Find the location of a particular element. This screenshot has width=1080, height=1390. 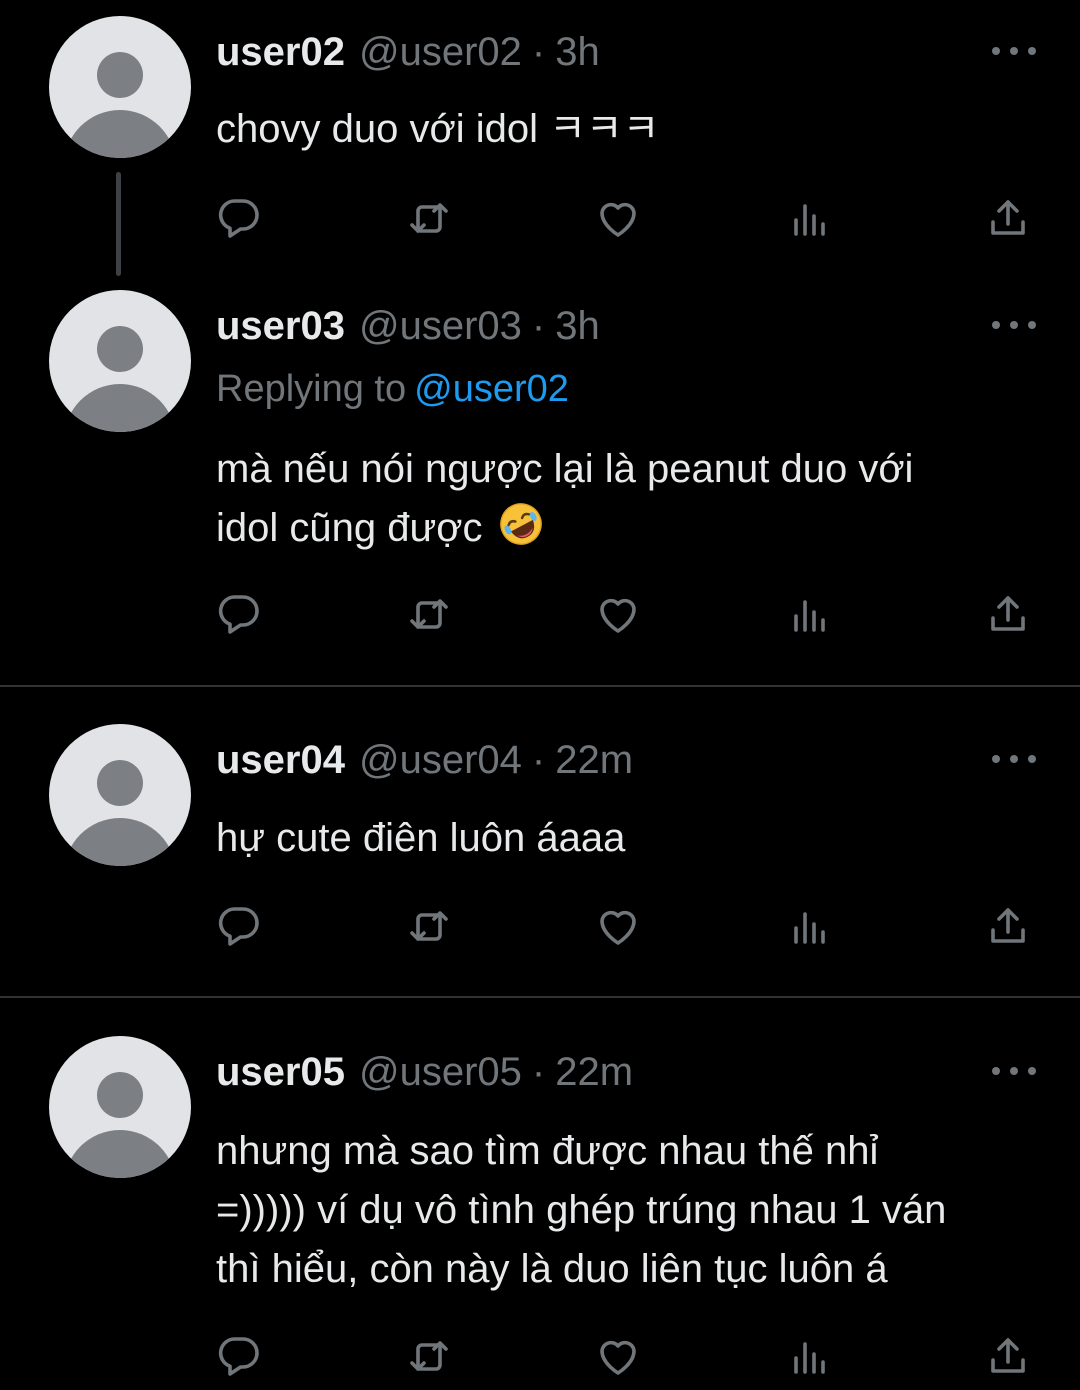

user-handle: @user05 is located at coordinates (440, 1072).